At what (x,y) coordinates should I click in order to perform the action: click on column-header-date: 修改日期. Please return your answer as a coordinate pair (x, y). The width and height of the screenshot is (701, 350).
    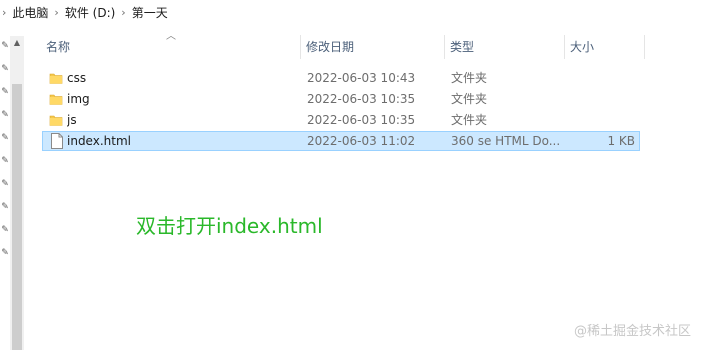
    Looking at the image, I should click on (375, 47).